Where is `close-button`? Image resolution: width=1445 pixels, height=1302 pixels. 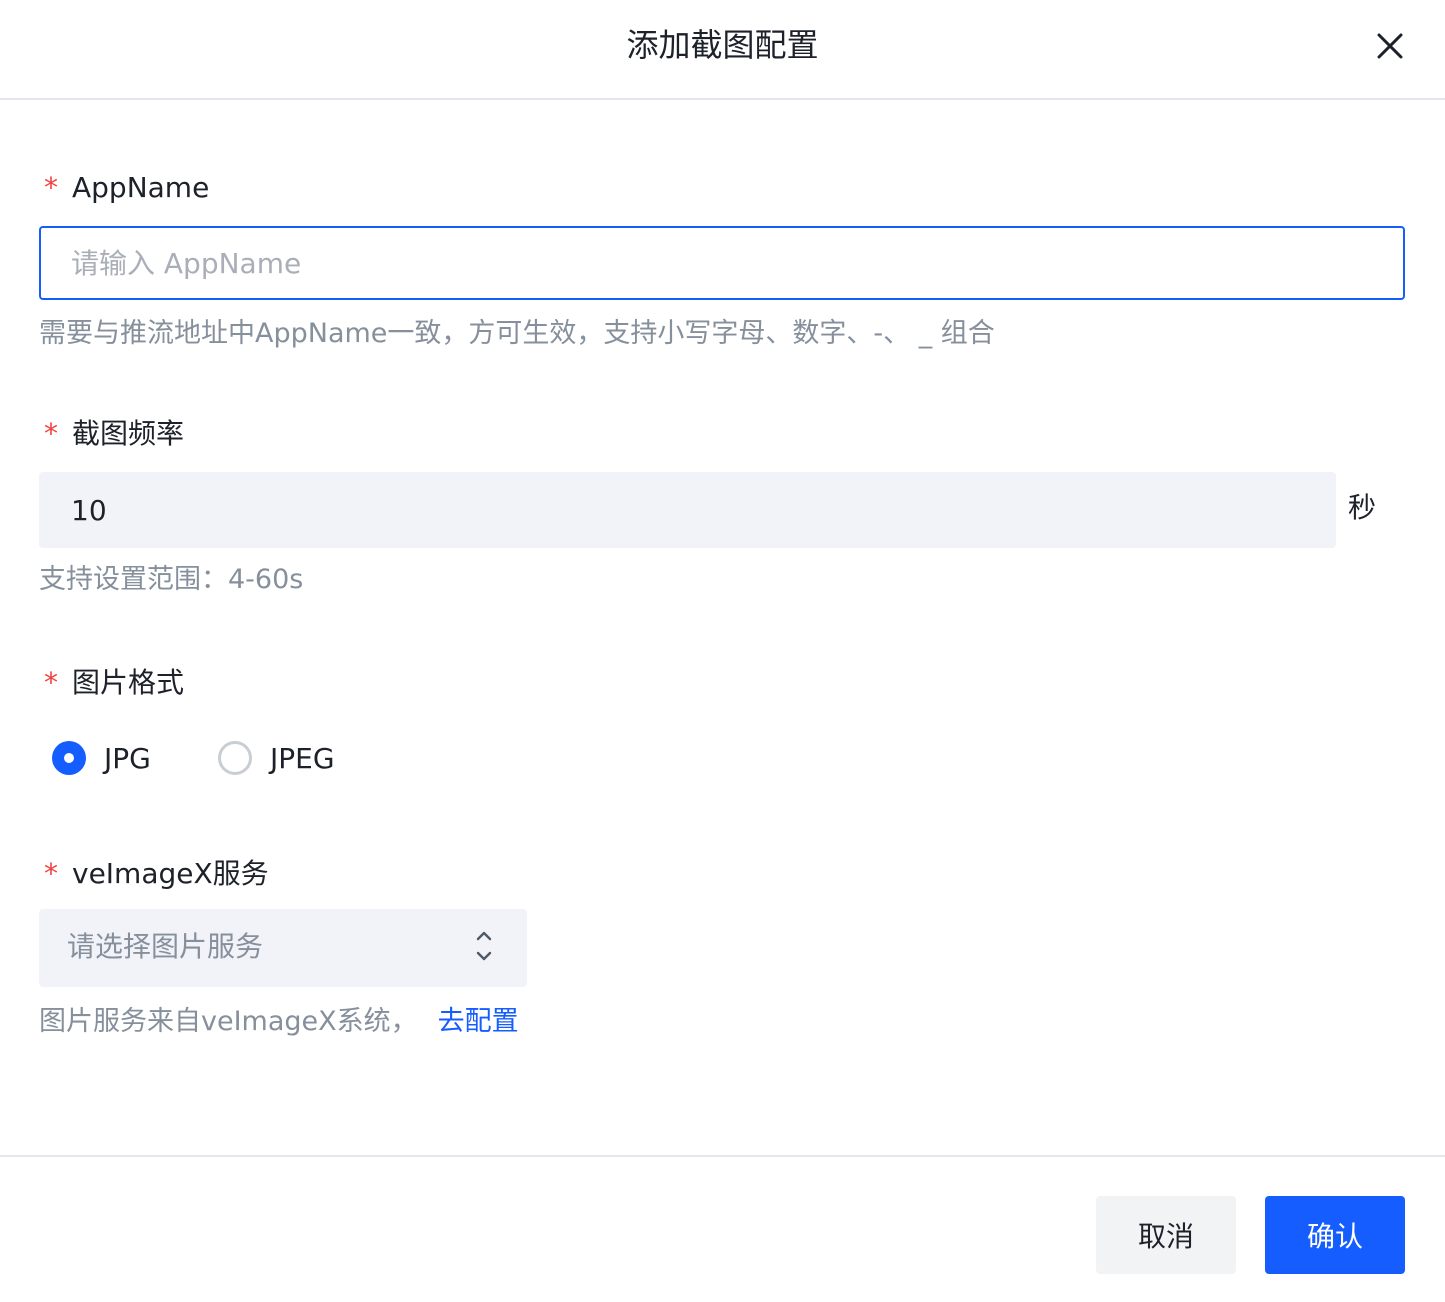
close-button is located at coordinates (1390, 46).